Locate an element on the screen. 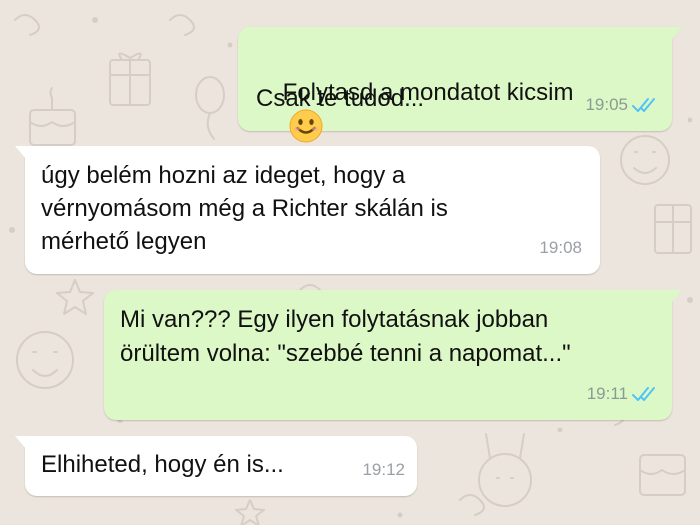  message-meta: 19:08 is located at coordinates (560, 248).